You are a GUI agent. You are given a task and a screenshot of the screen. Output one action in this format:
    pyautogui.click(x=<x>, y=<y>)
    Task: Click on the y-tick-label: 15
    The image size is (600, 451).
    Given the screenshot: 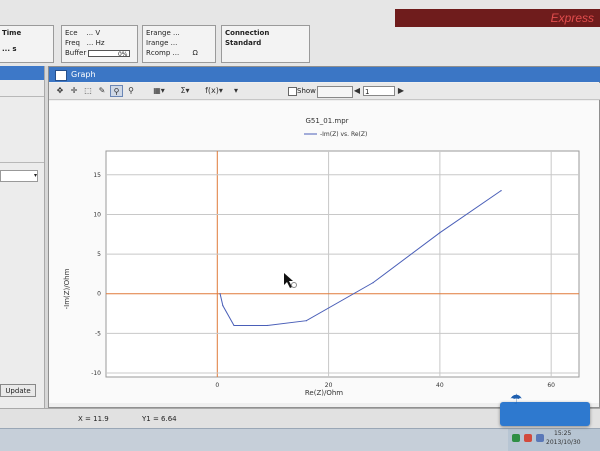 What is the action you would take?
    pyautogui.click(x=97, y=175)
    